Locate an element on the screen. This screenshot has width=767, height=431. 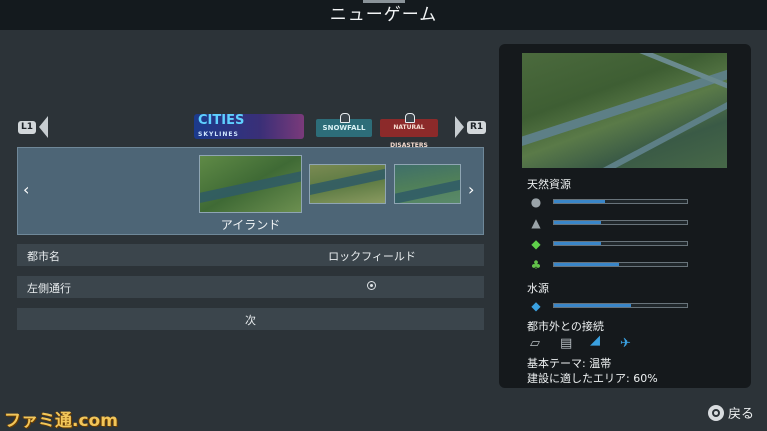
map-selector: ‹ › アイランド is located at coordinates (250, 191).